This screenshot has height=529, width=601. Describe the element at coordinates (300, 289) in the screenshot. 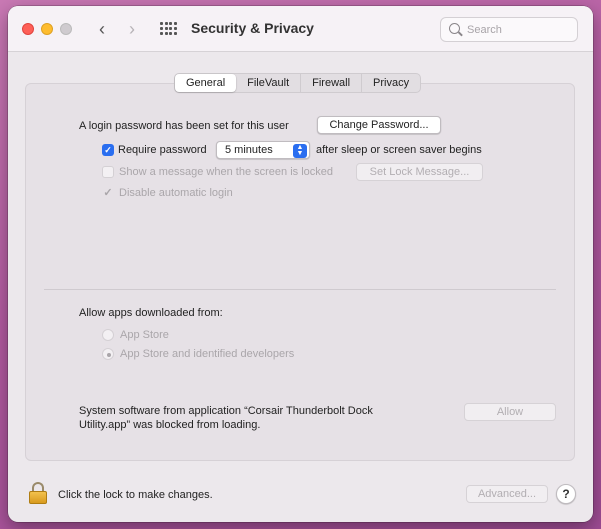

I see `section-divider` at that location.